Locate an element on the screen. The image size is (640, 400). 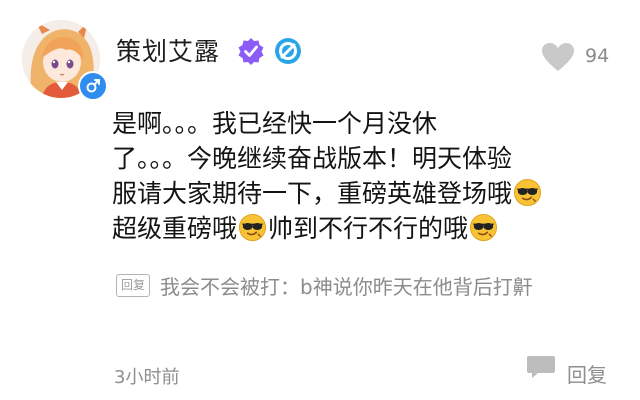
comment-text-segment: 是啊。。。我已经快一个月没休 is located at coordinates (275, 123).